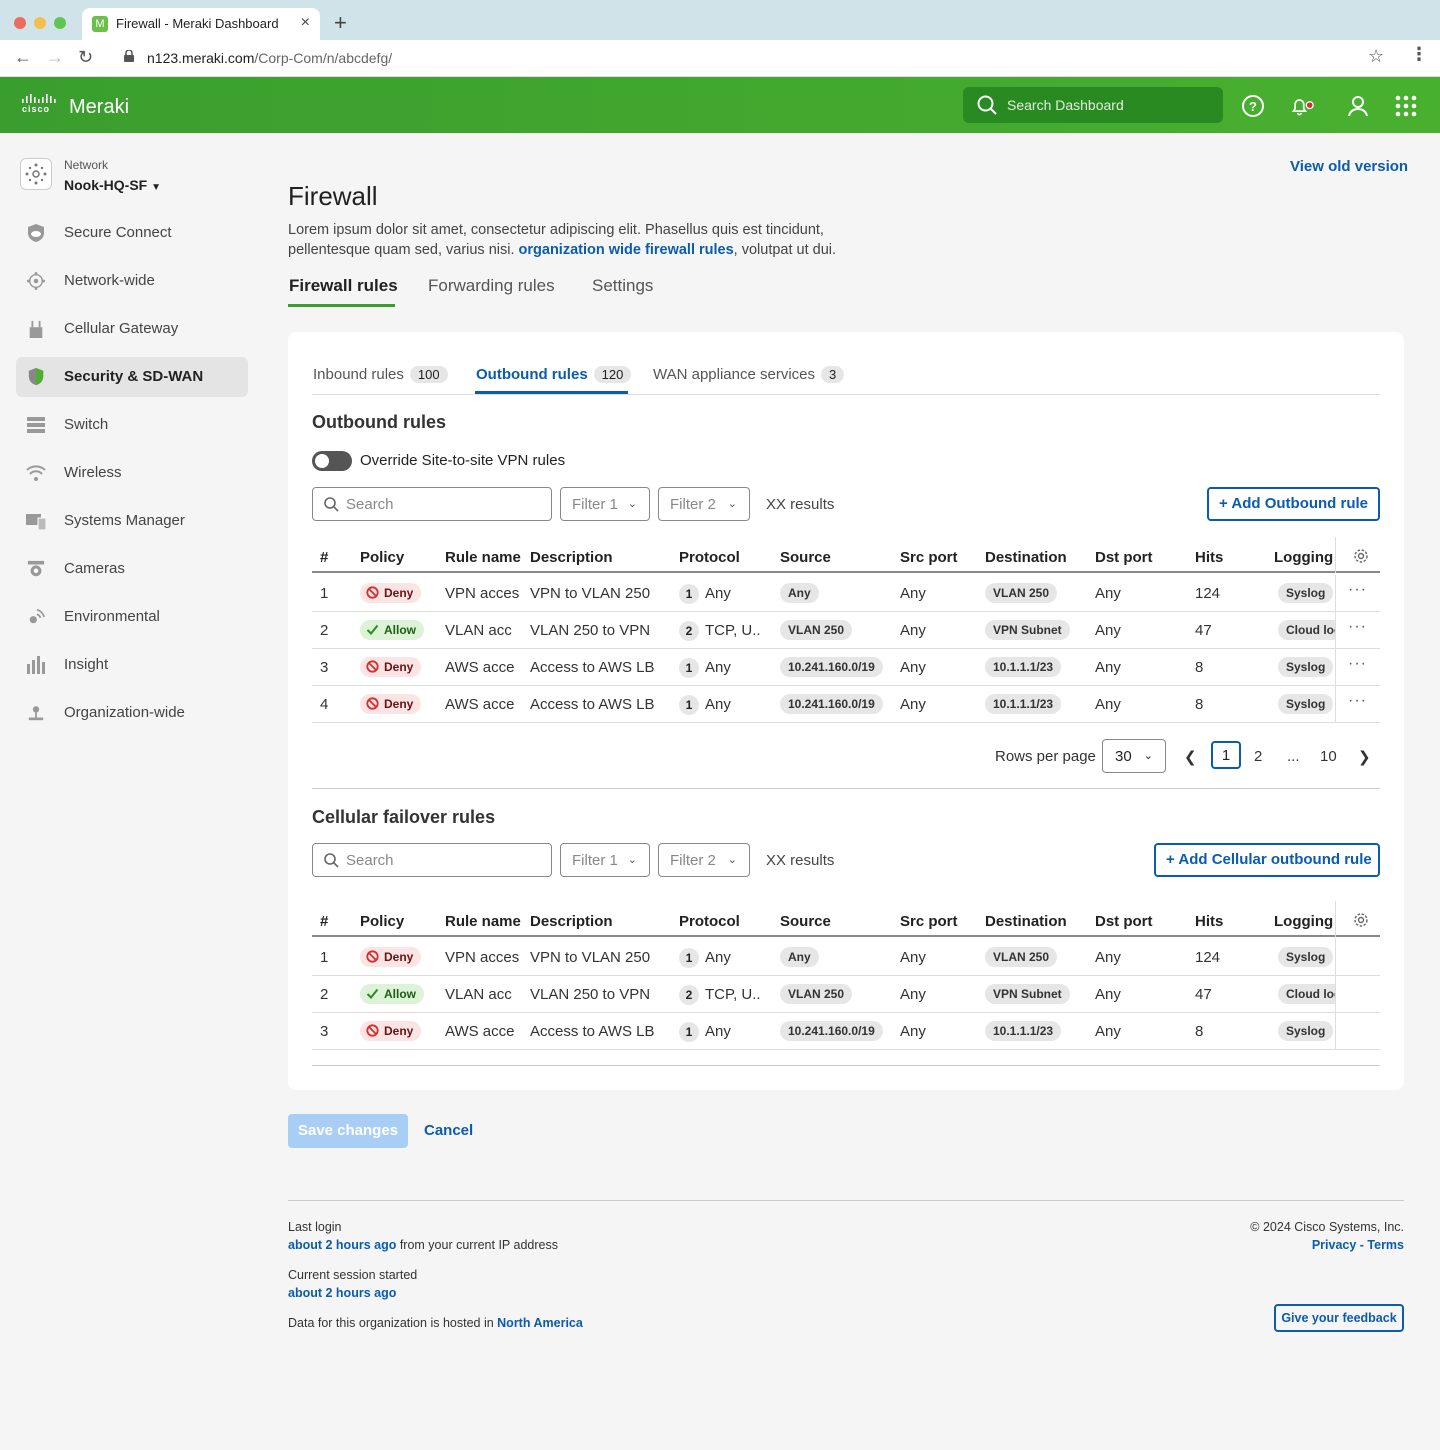 The height and width of the screenshot is (1450, 1440). Describe the element at coordinates (324, 704) in the screenshot. I see `rule-number: 4` at that location.